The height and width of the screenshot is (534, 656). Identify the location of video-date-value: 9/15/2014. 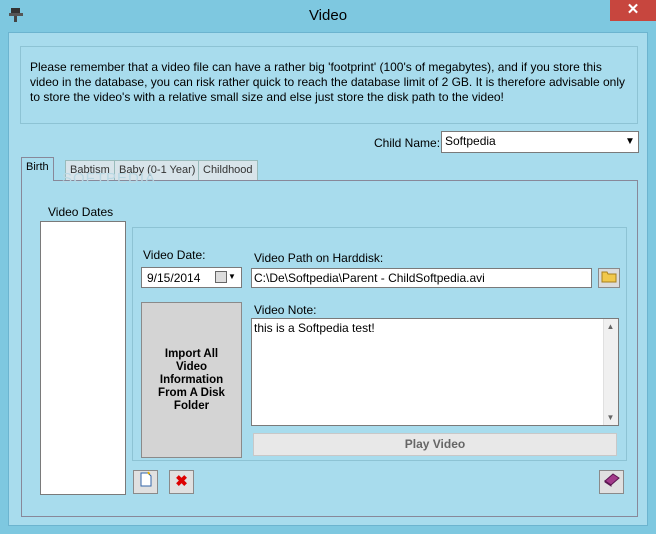
(174, 278).